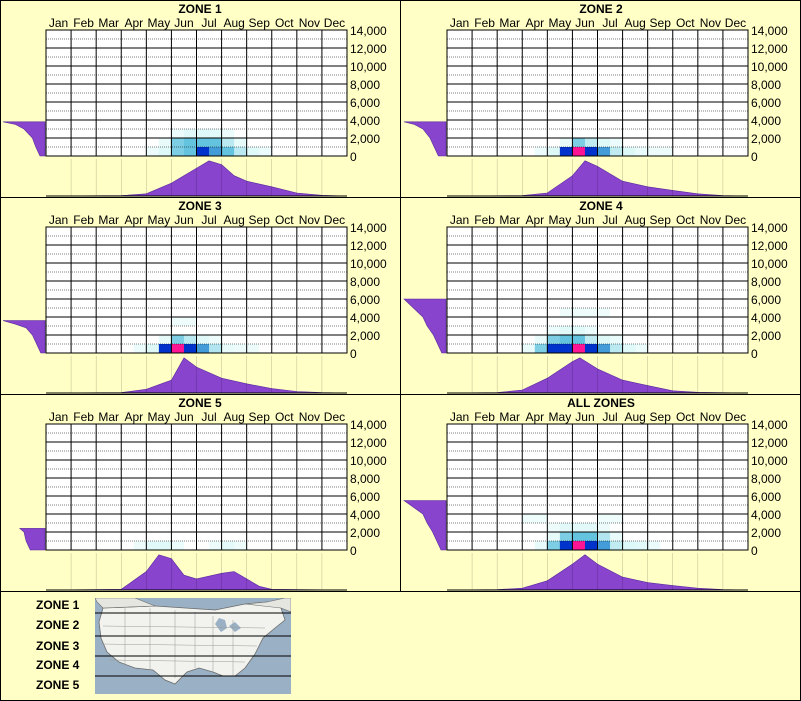 The image size is (801, 701). Describe the element at coordinates (58, 646) in the screenshot. I see `legend-zone-3: ZONE 3` at that location.